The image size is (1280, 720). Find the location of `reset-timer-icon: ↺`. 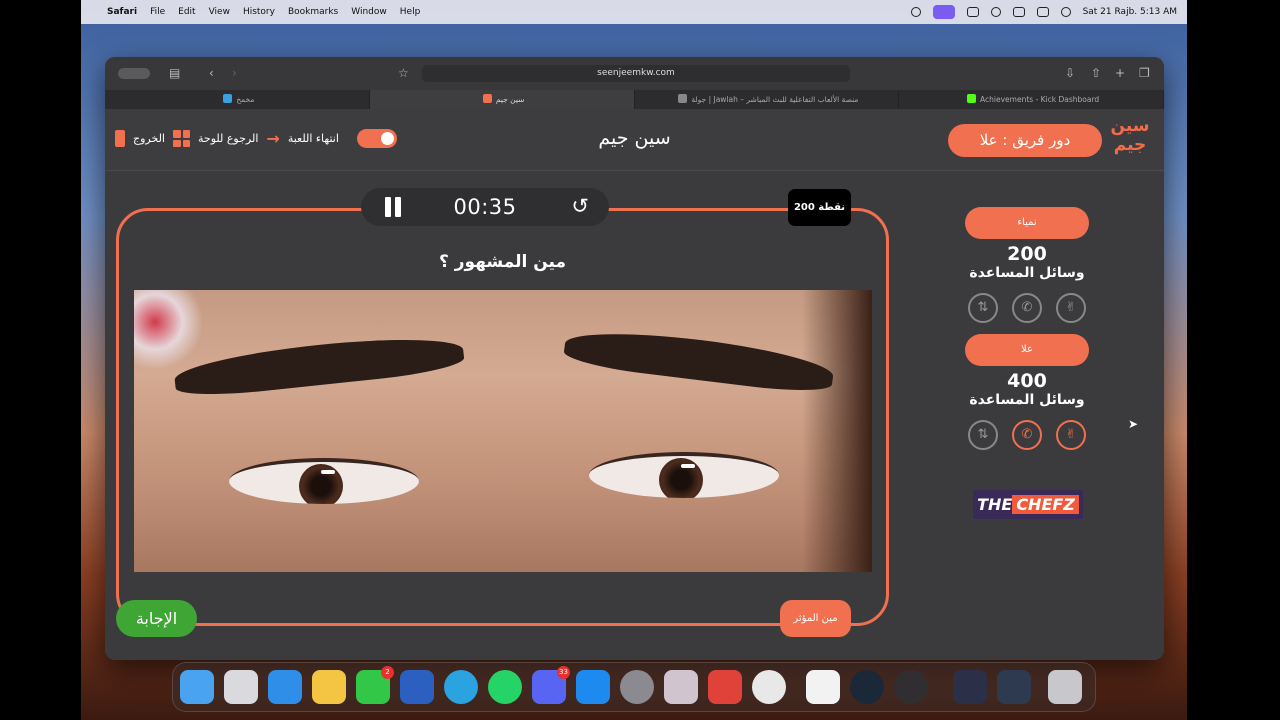

reset-timer-icon: ↺ is located at coordinates (580, 206).